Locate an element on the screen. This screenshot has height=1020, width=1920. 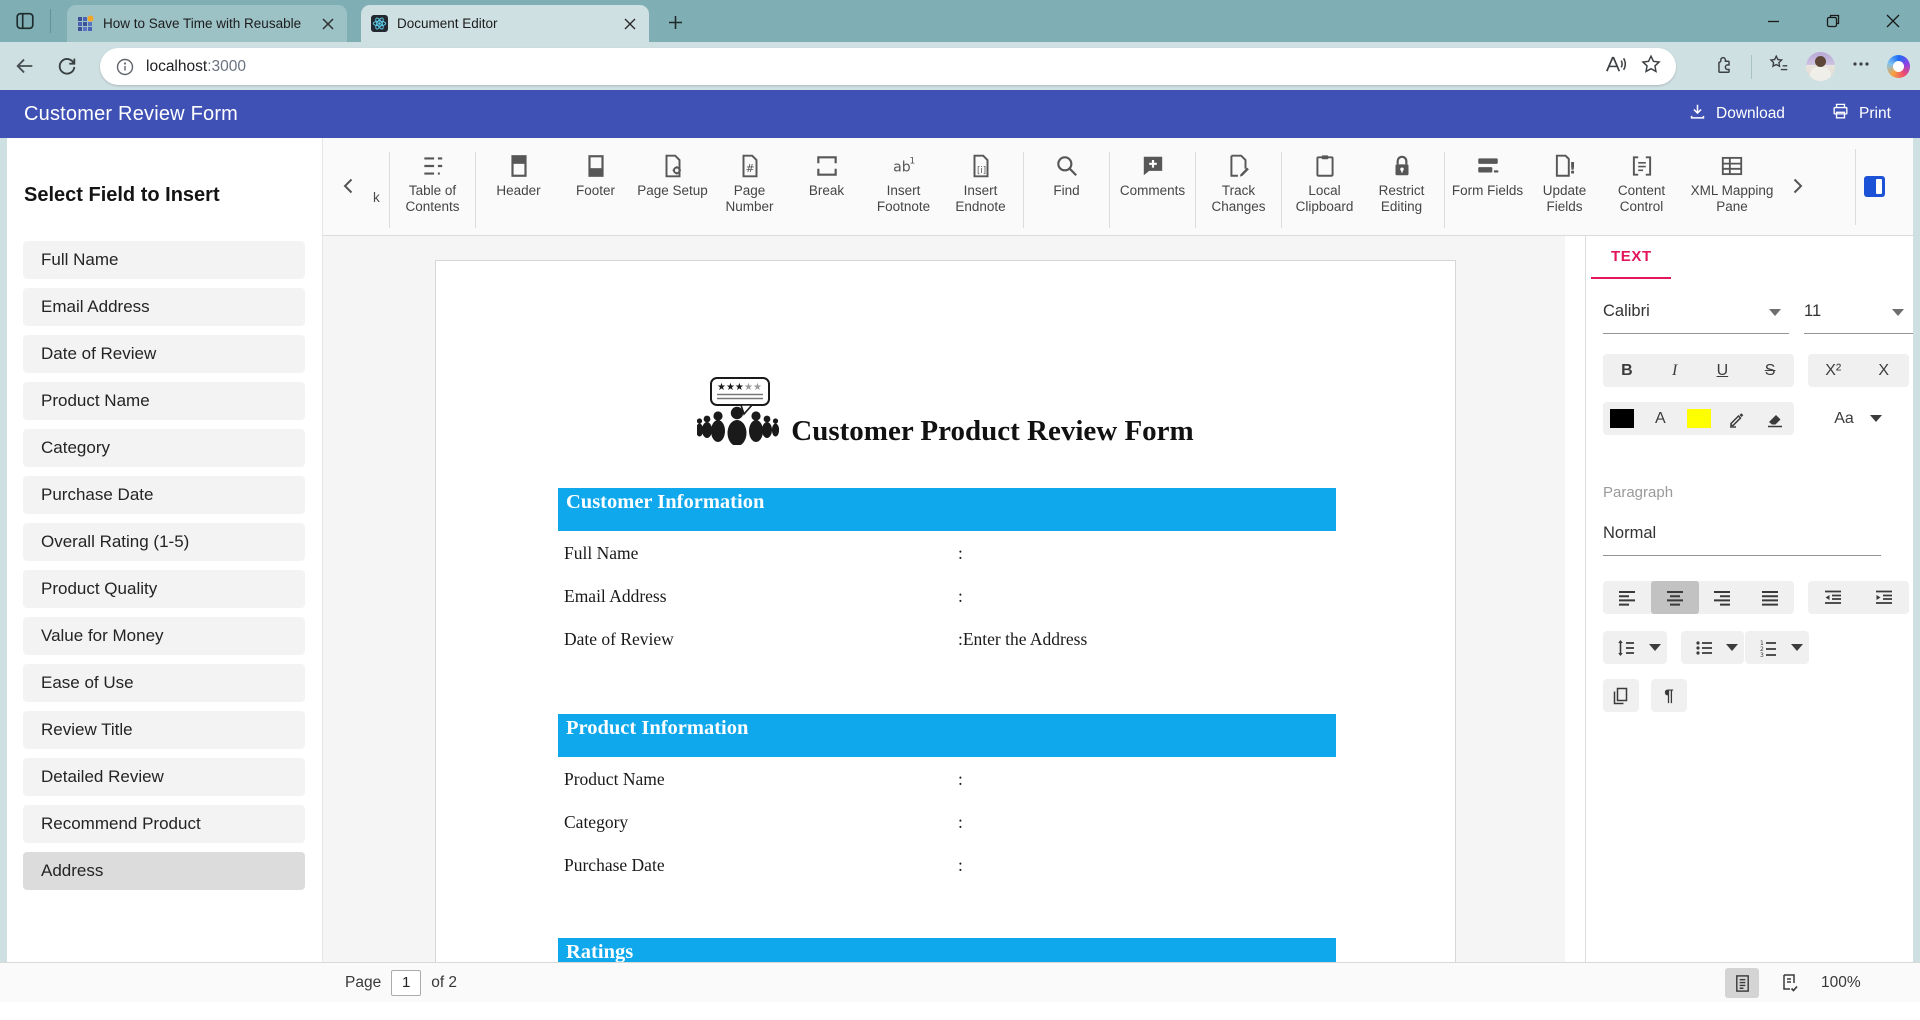
sidebar-item-email-address: Email Address is located at coordinates (164, 307).